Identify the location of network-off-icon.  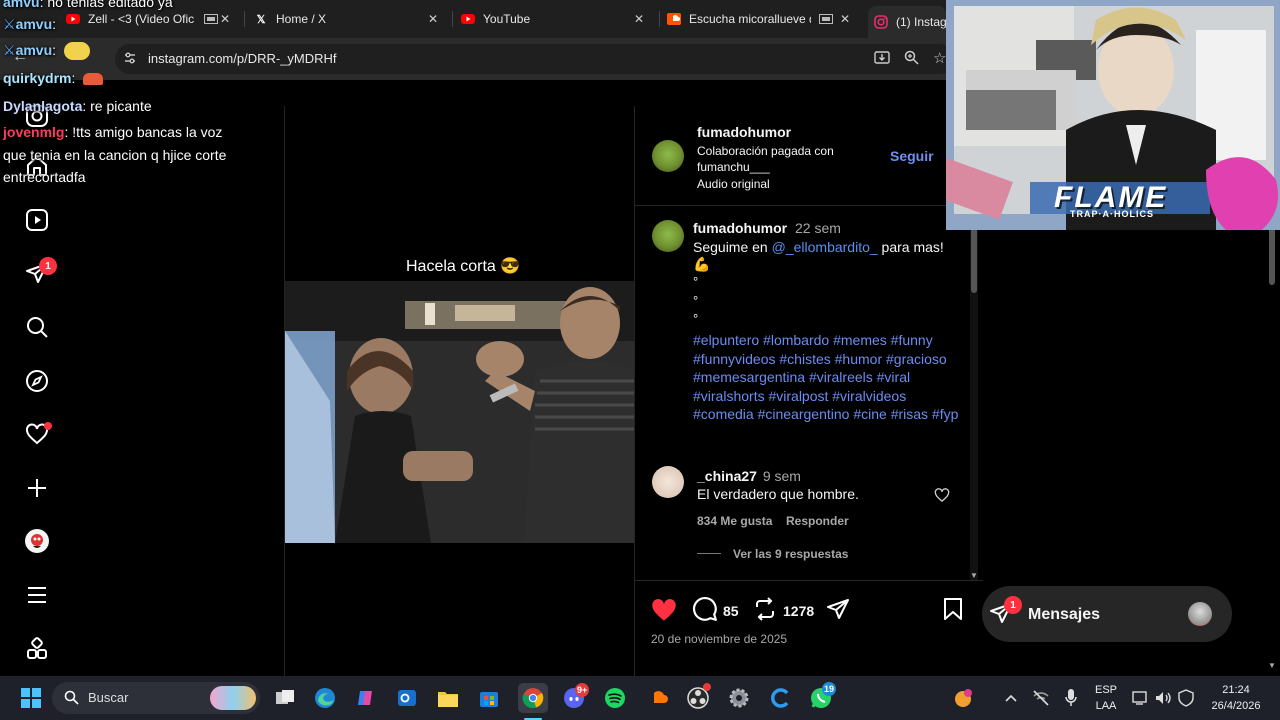
(1041, 698).